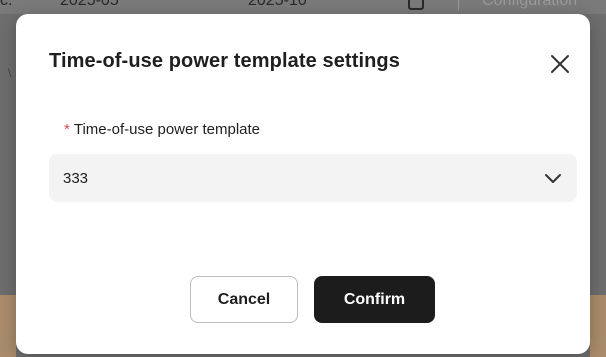  Describe the element at coordinates (530, 4) in the screenshot. I see `background-configuration-link: Configuration` at that location.